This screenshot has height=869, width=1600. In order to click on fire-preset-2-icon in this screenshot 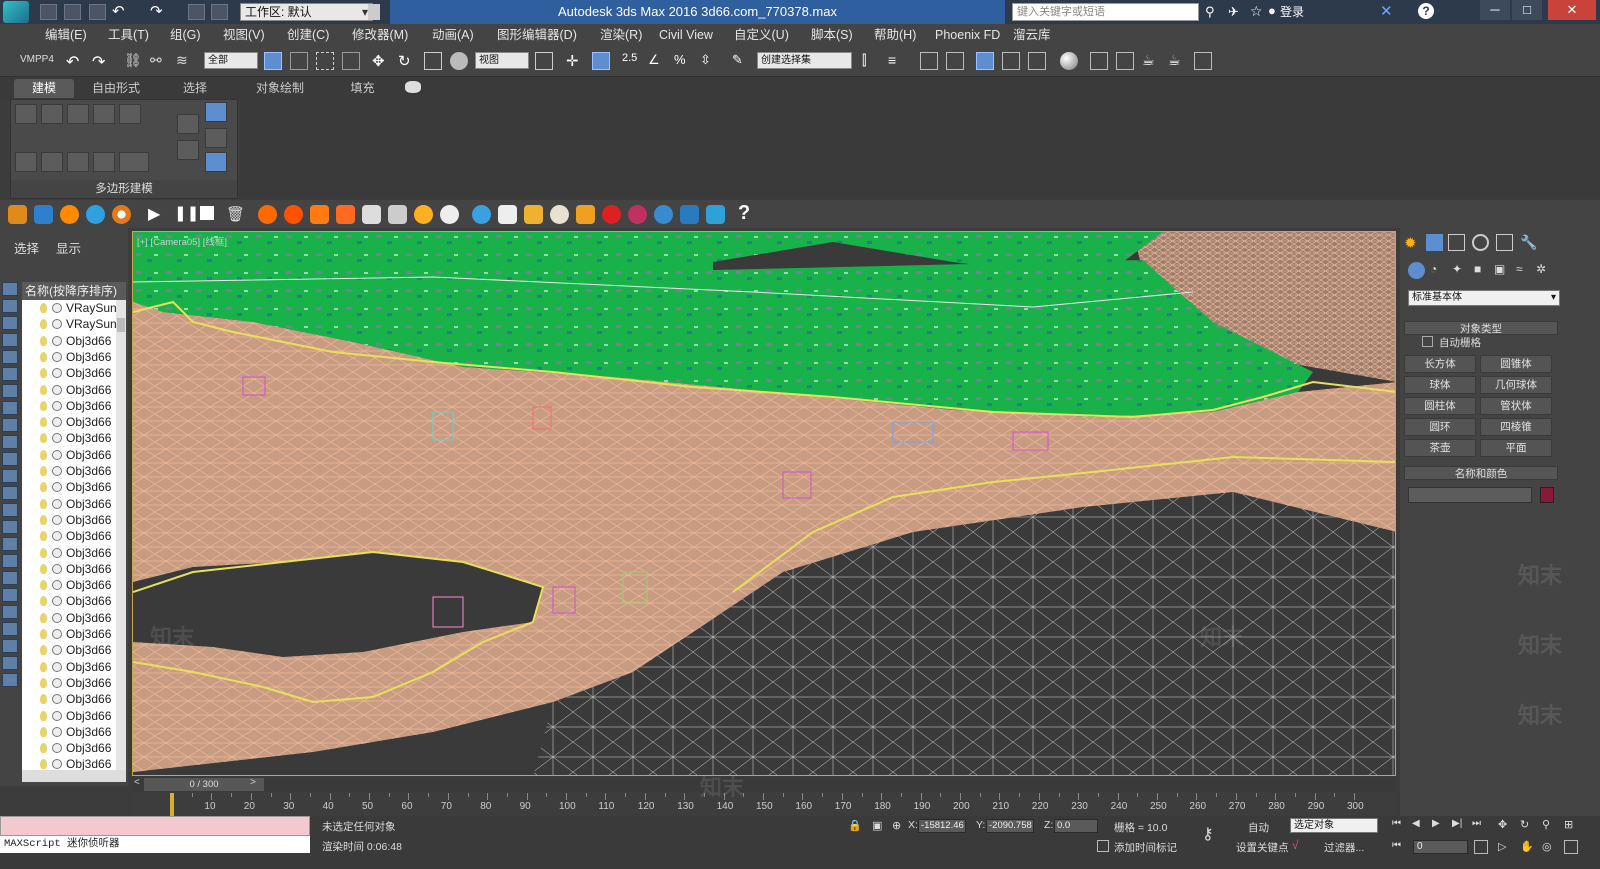, I will do `click(293, 214)`.